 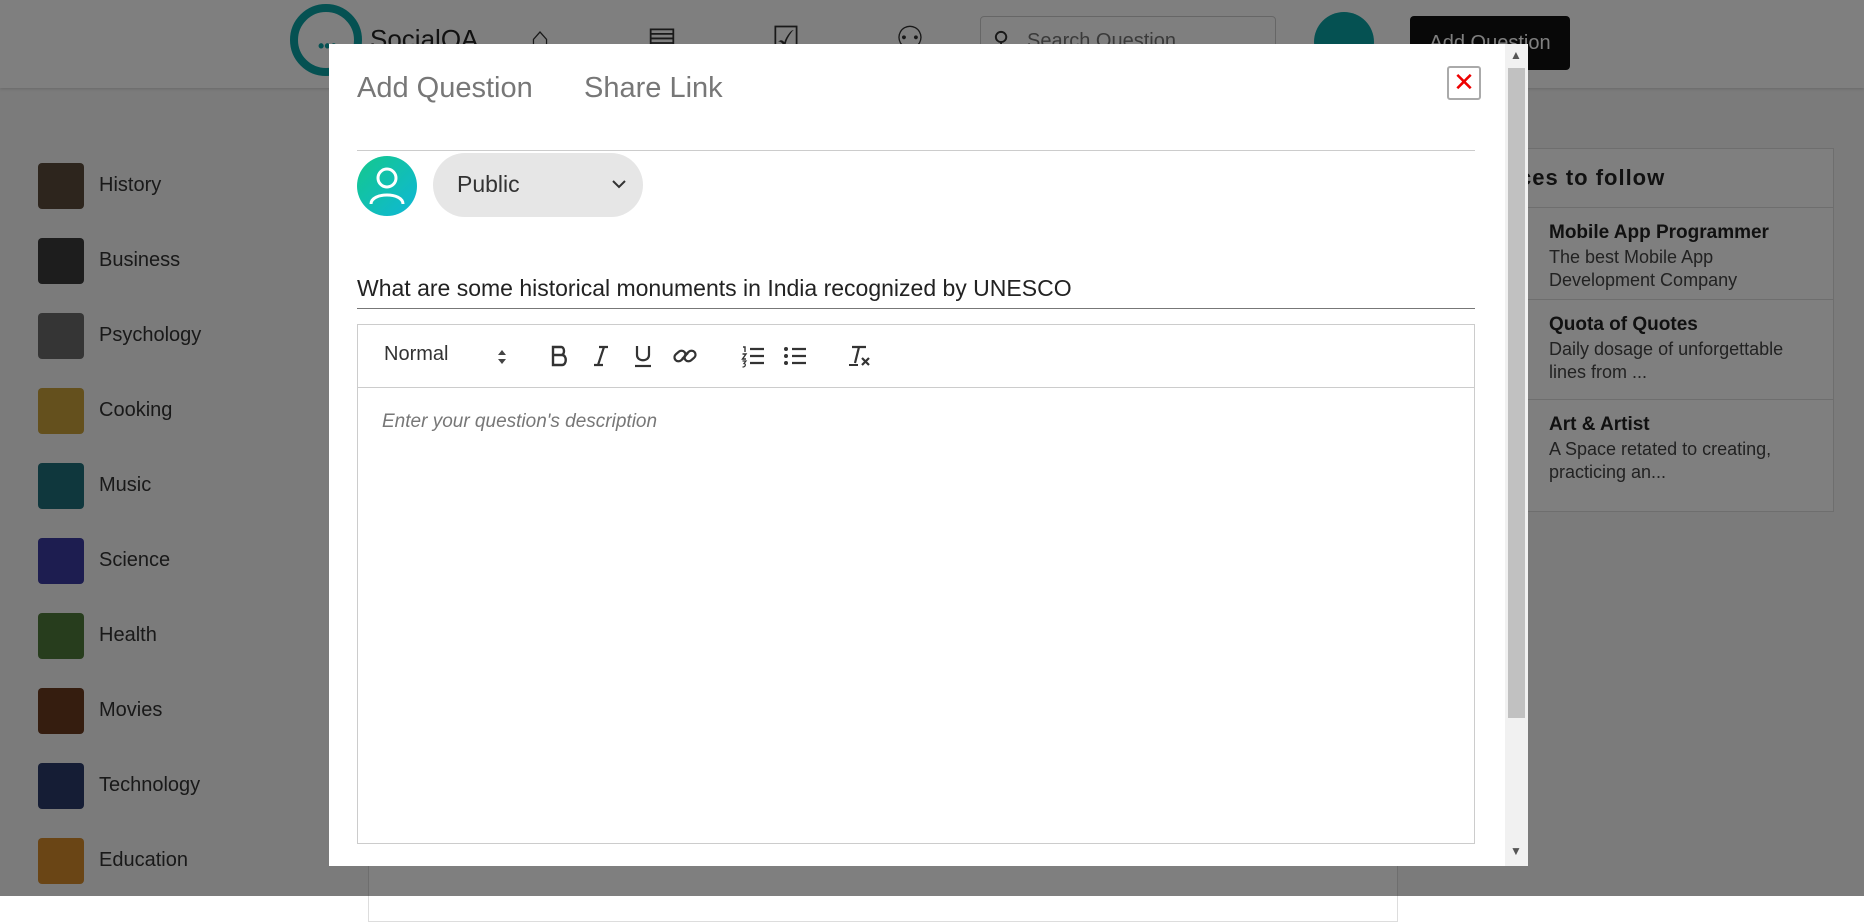 What do you see at coordinates (1464, 83) in the screenshot?
I see `close-button: ✕` at bounding box center [1464, 83].